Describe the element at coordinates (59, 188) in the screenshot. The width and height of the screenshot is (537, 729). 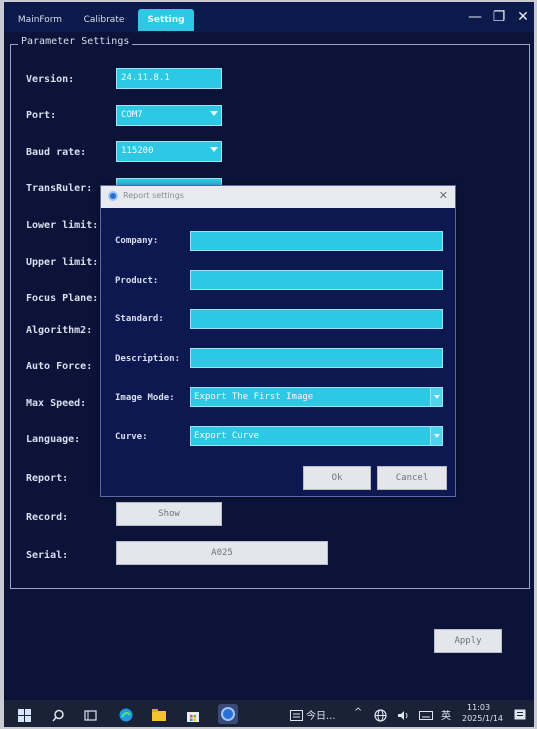
I see `transruler-label: TransRuler:` at that location.